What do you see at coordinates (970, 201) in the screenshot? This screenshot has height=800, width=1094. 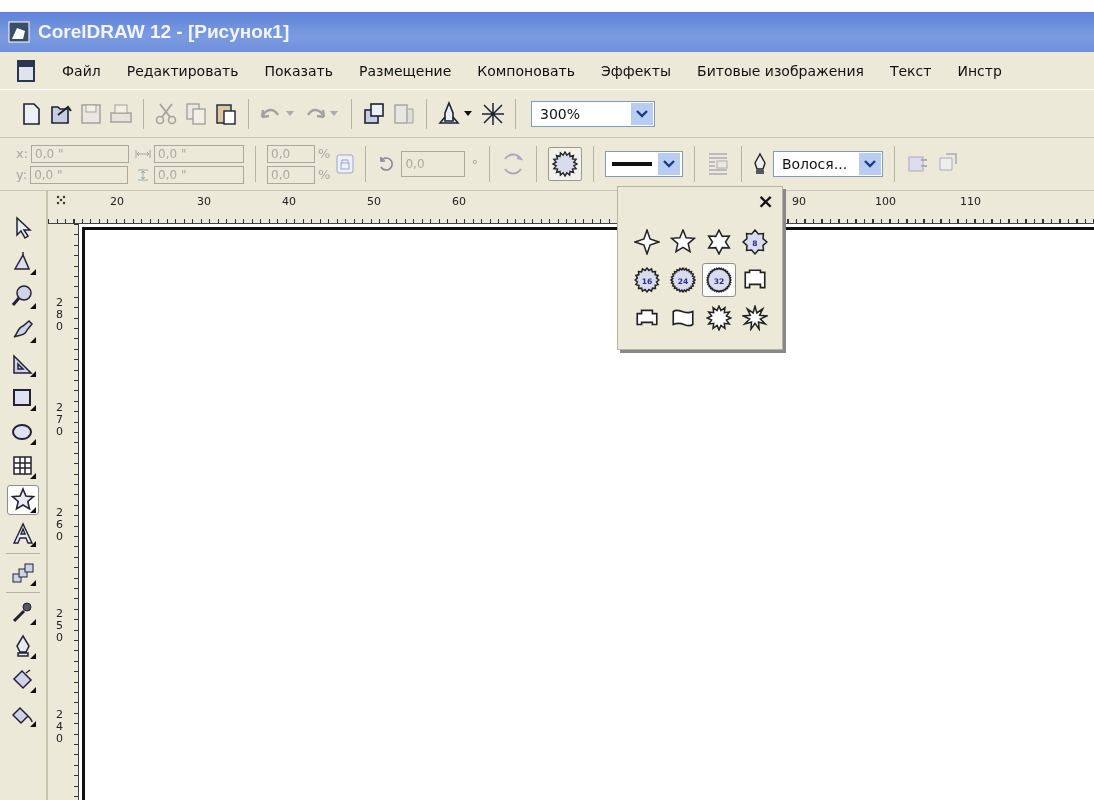 I see `ruler-label: 110` at bounding box center [970, 201].